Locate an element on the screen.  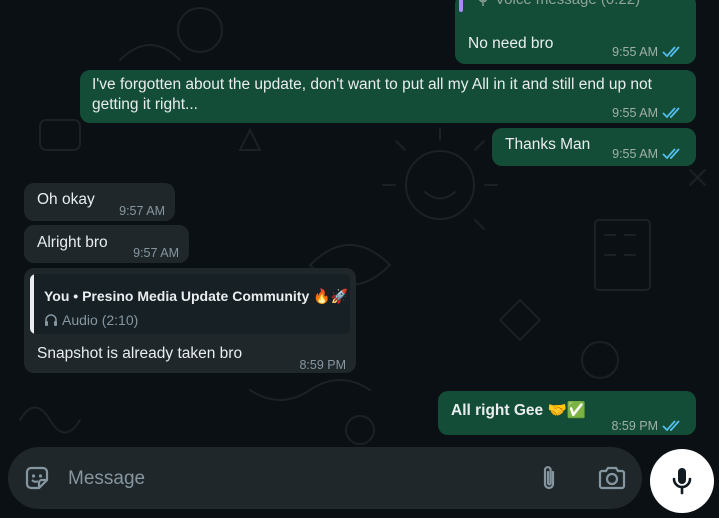
message-text: No need bro is located at coordinates (511, 43).